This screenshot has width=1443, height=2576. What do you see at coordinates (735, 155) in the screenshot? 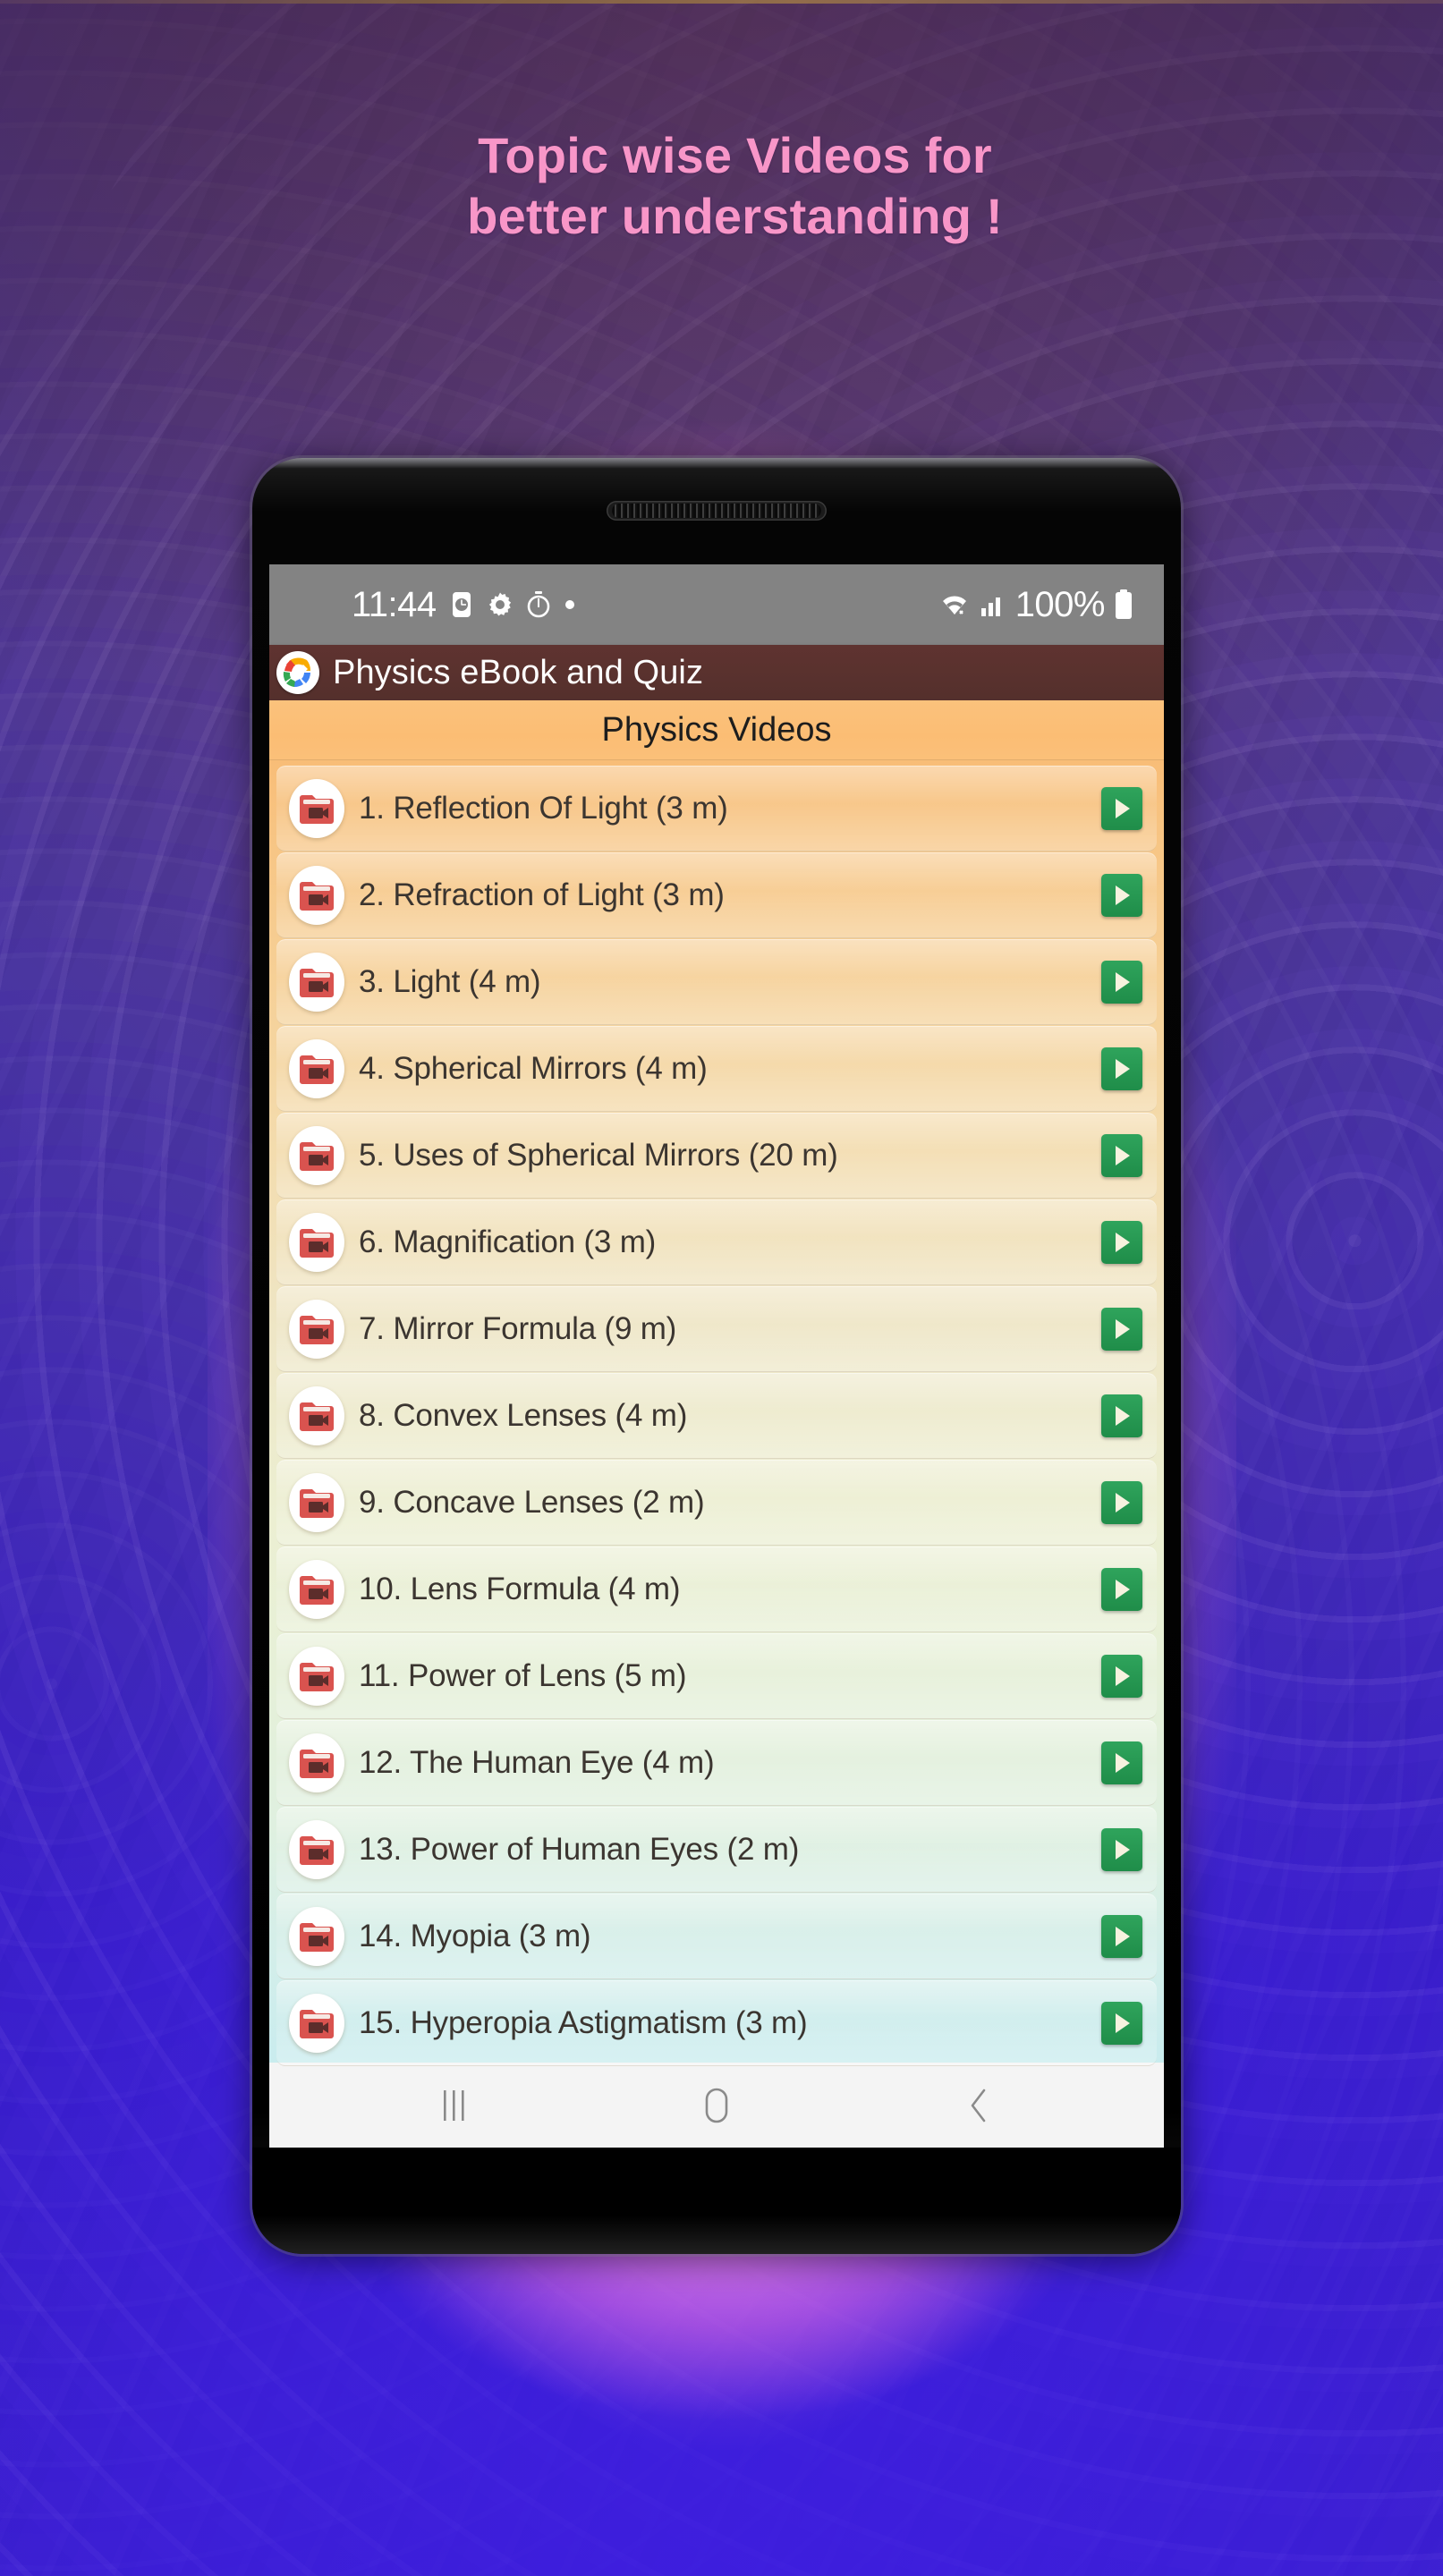
I see `promo-headline-line-1: Topic wise Videos for` at bounding box center [735, 155].